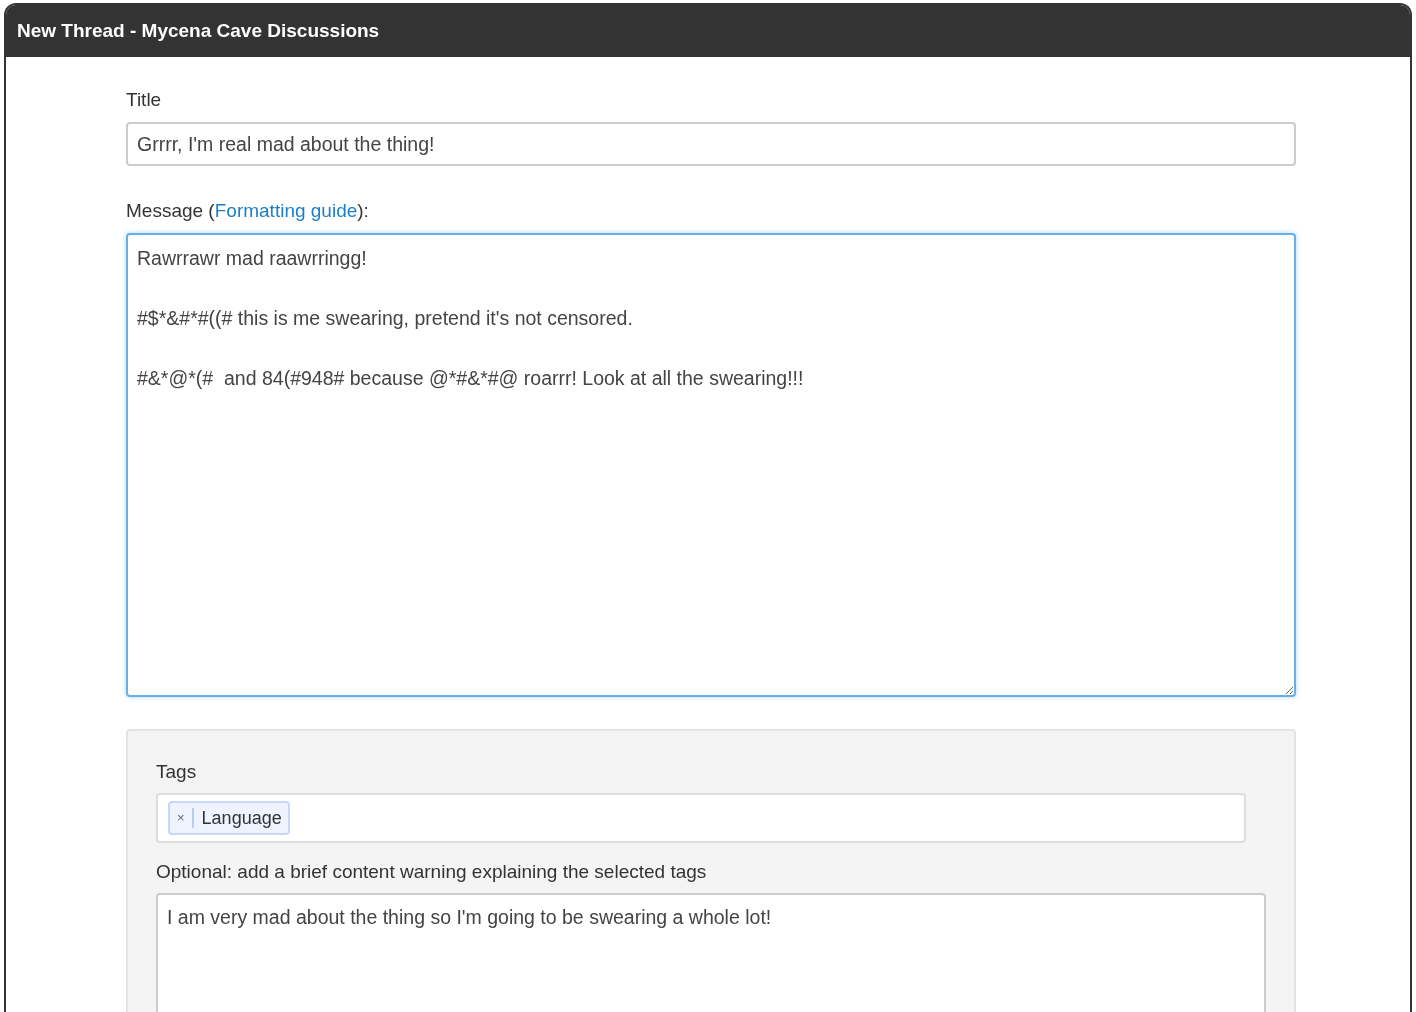 The height and width of the screenshot is (1012, 1416). Describe the element at coordinates (198, 31) in the screenshot. I see `window-title: New Thread - Mycena Cave Discussions` at that location.